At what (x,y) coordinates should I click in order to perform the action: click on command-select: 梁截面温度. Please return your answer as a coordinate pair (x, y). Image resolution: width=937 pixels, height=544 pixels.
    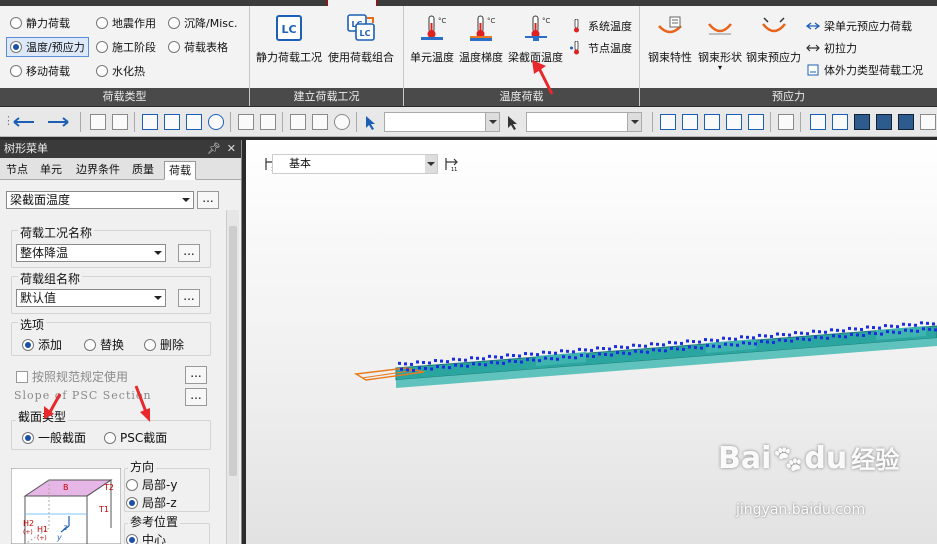
    Looking at the image, I should click on (100, 200).